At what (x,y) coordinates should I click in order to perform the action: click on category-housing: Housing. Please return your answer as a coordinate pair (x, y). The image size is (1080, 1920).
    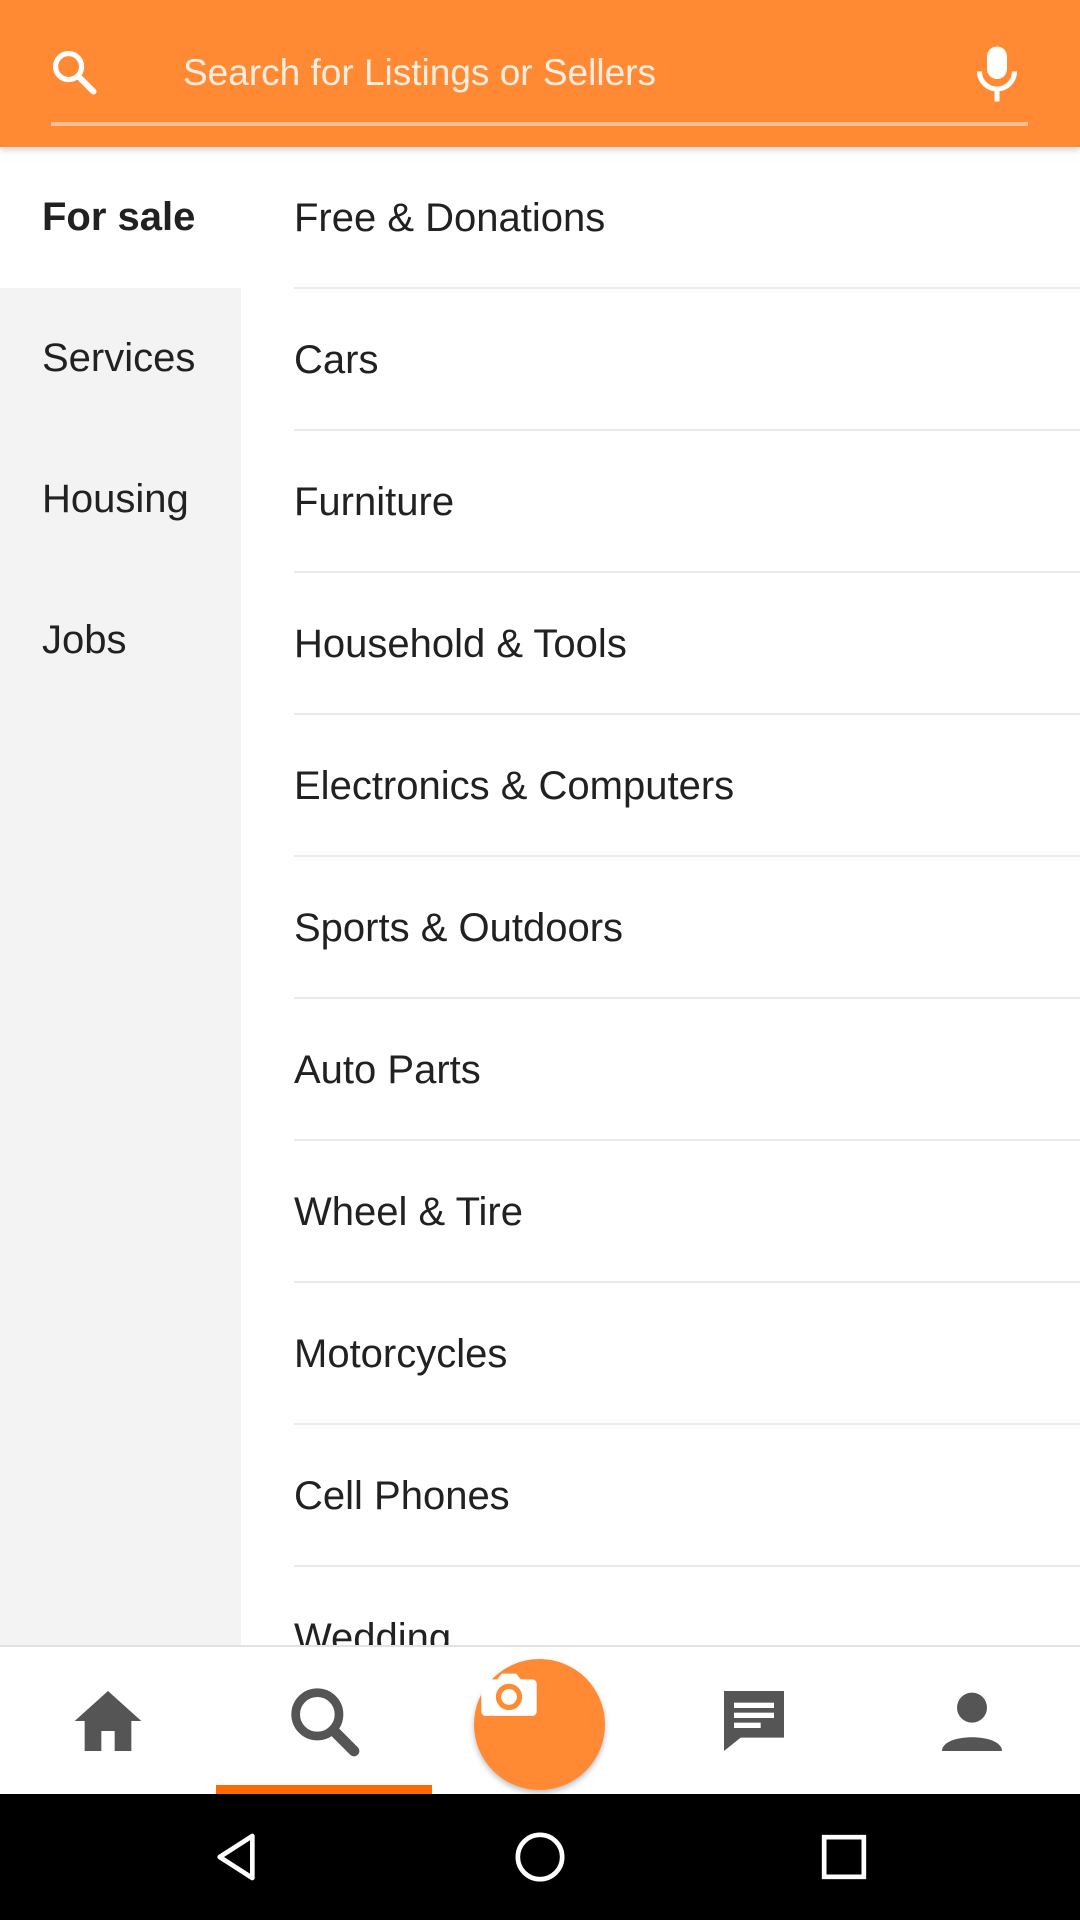
    Looking at the image, I should click on (120, 499).